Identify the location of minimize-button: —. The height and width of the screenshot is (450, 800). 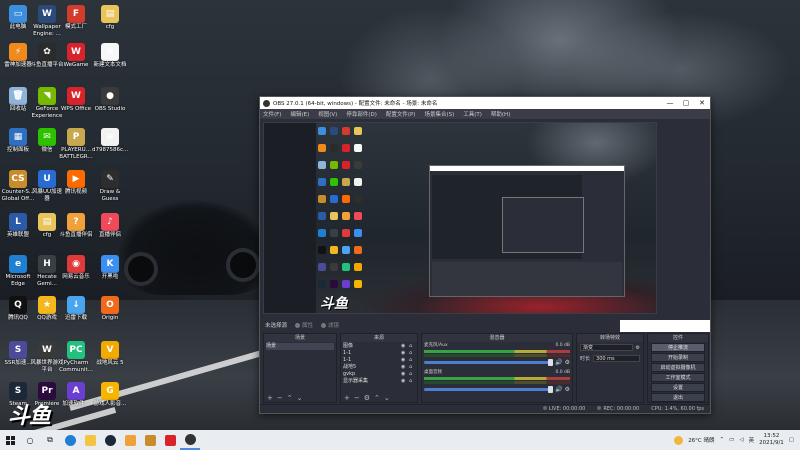
(670, 103).